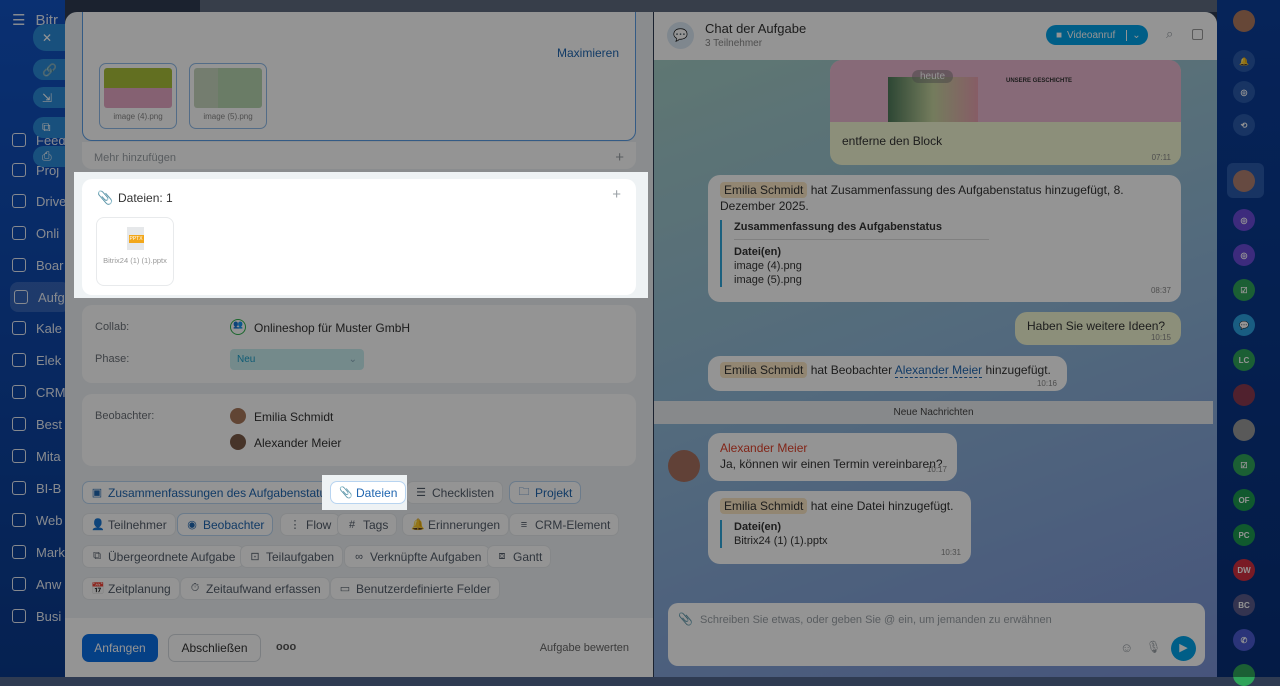 This screenshot has height=686, width=1280. Describe the element at coordinates (616, 194) in the screenshot. I see `add-file-icon: +` at that location.